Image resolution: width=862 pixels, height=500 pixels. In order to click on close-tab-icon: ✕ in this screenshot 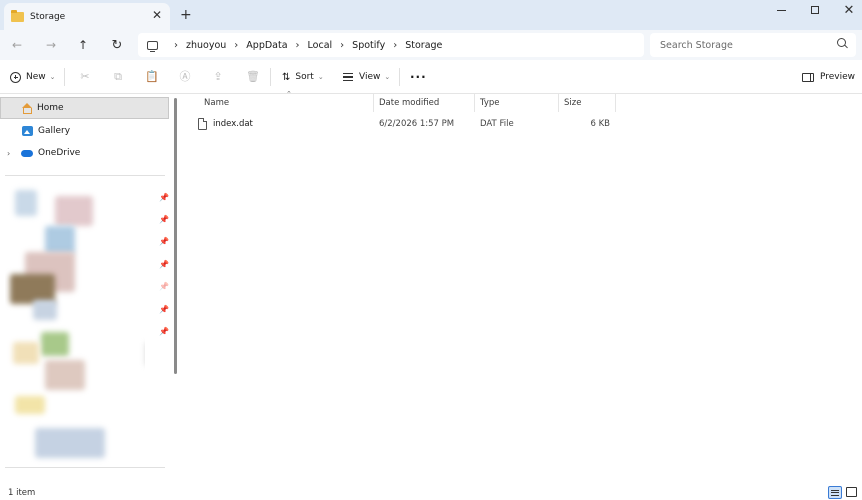, I will do `click(157, 15)`.